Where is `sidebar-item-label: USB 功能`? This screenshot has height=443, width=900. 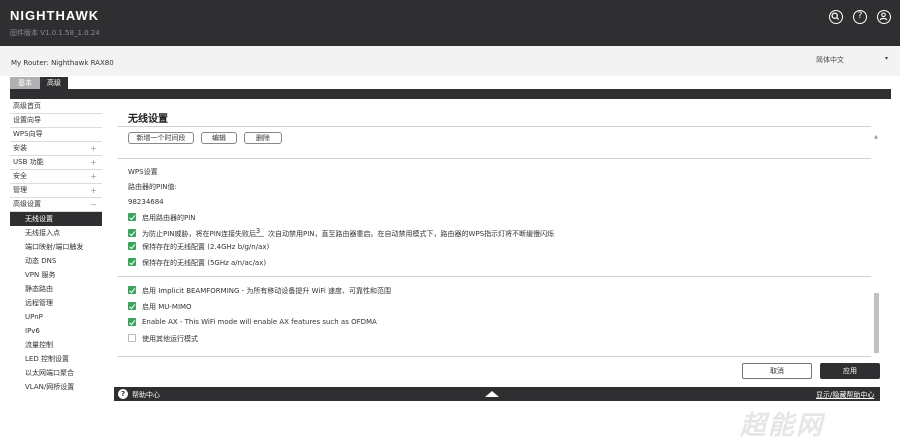 sidebar-item-label: USB 功能 is located at coordinates (28, 162).